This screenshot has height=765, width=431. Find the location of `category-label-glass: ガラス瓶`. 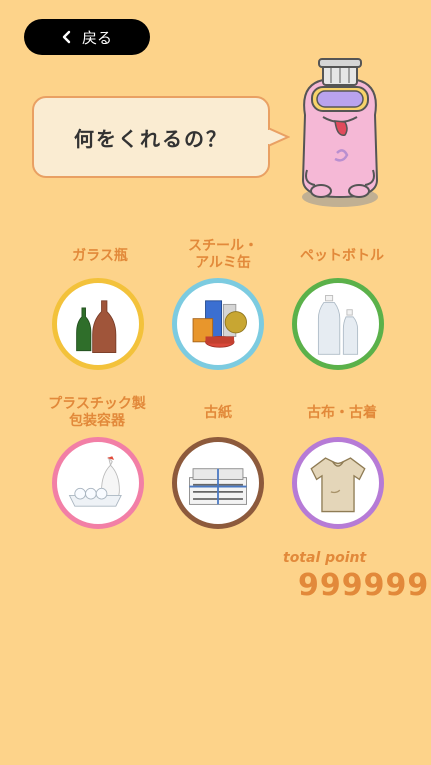

category-label-glass: ガラス瓶 is located at coordinates (100, 256).